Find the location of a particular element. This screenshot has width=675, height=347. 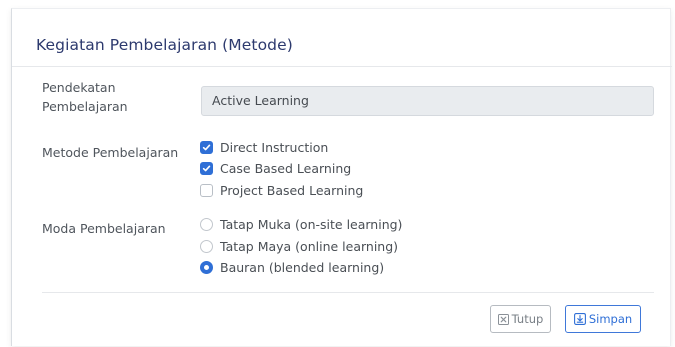

method-option-direct-instruction: Direct Instruction is located at coordinates (264, 147).